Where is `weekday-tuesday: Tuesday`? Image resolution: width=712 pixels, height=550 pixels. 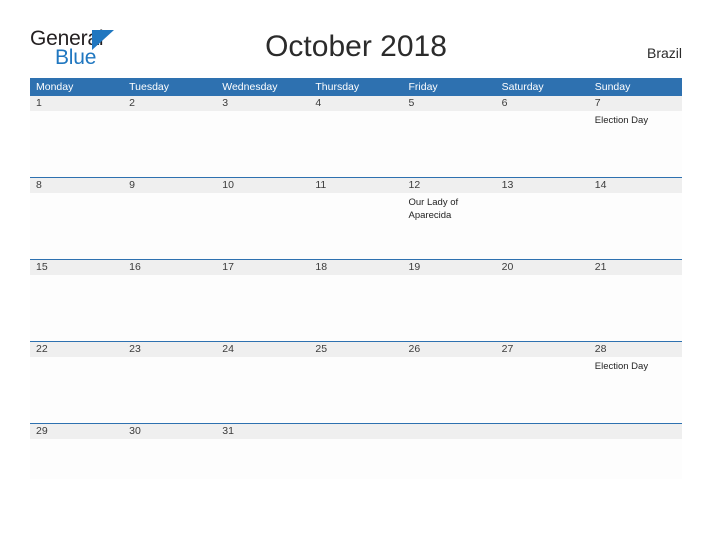 weekday-tuesday: Tuesday is located at coordinates (149, 87).